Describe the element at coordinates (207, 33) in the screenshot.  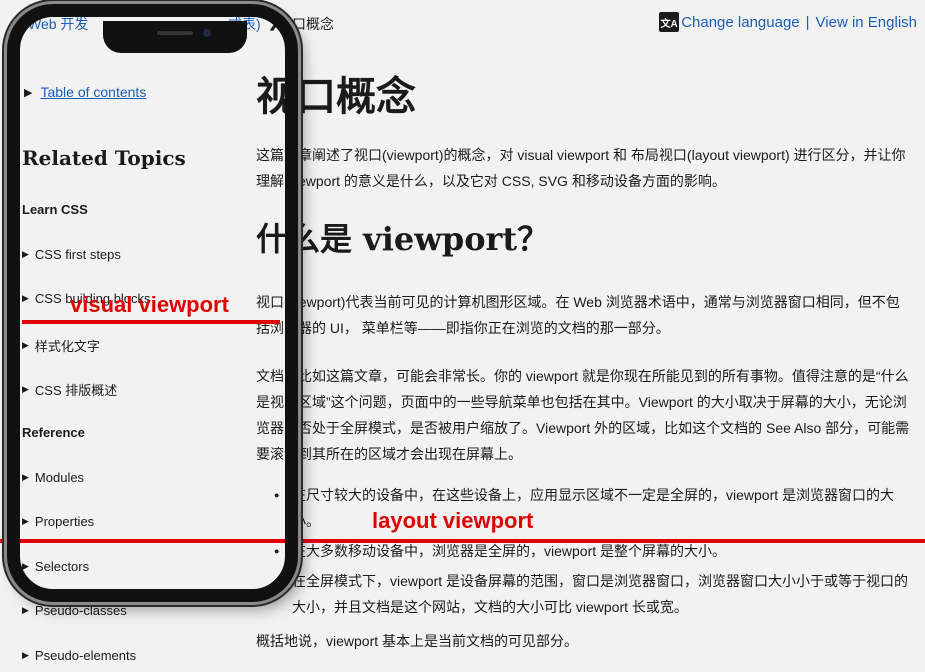
I see `camera-icon` at that location.